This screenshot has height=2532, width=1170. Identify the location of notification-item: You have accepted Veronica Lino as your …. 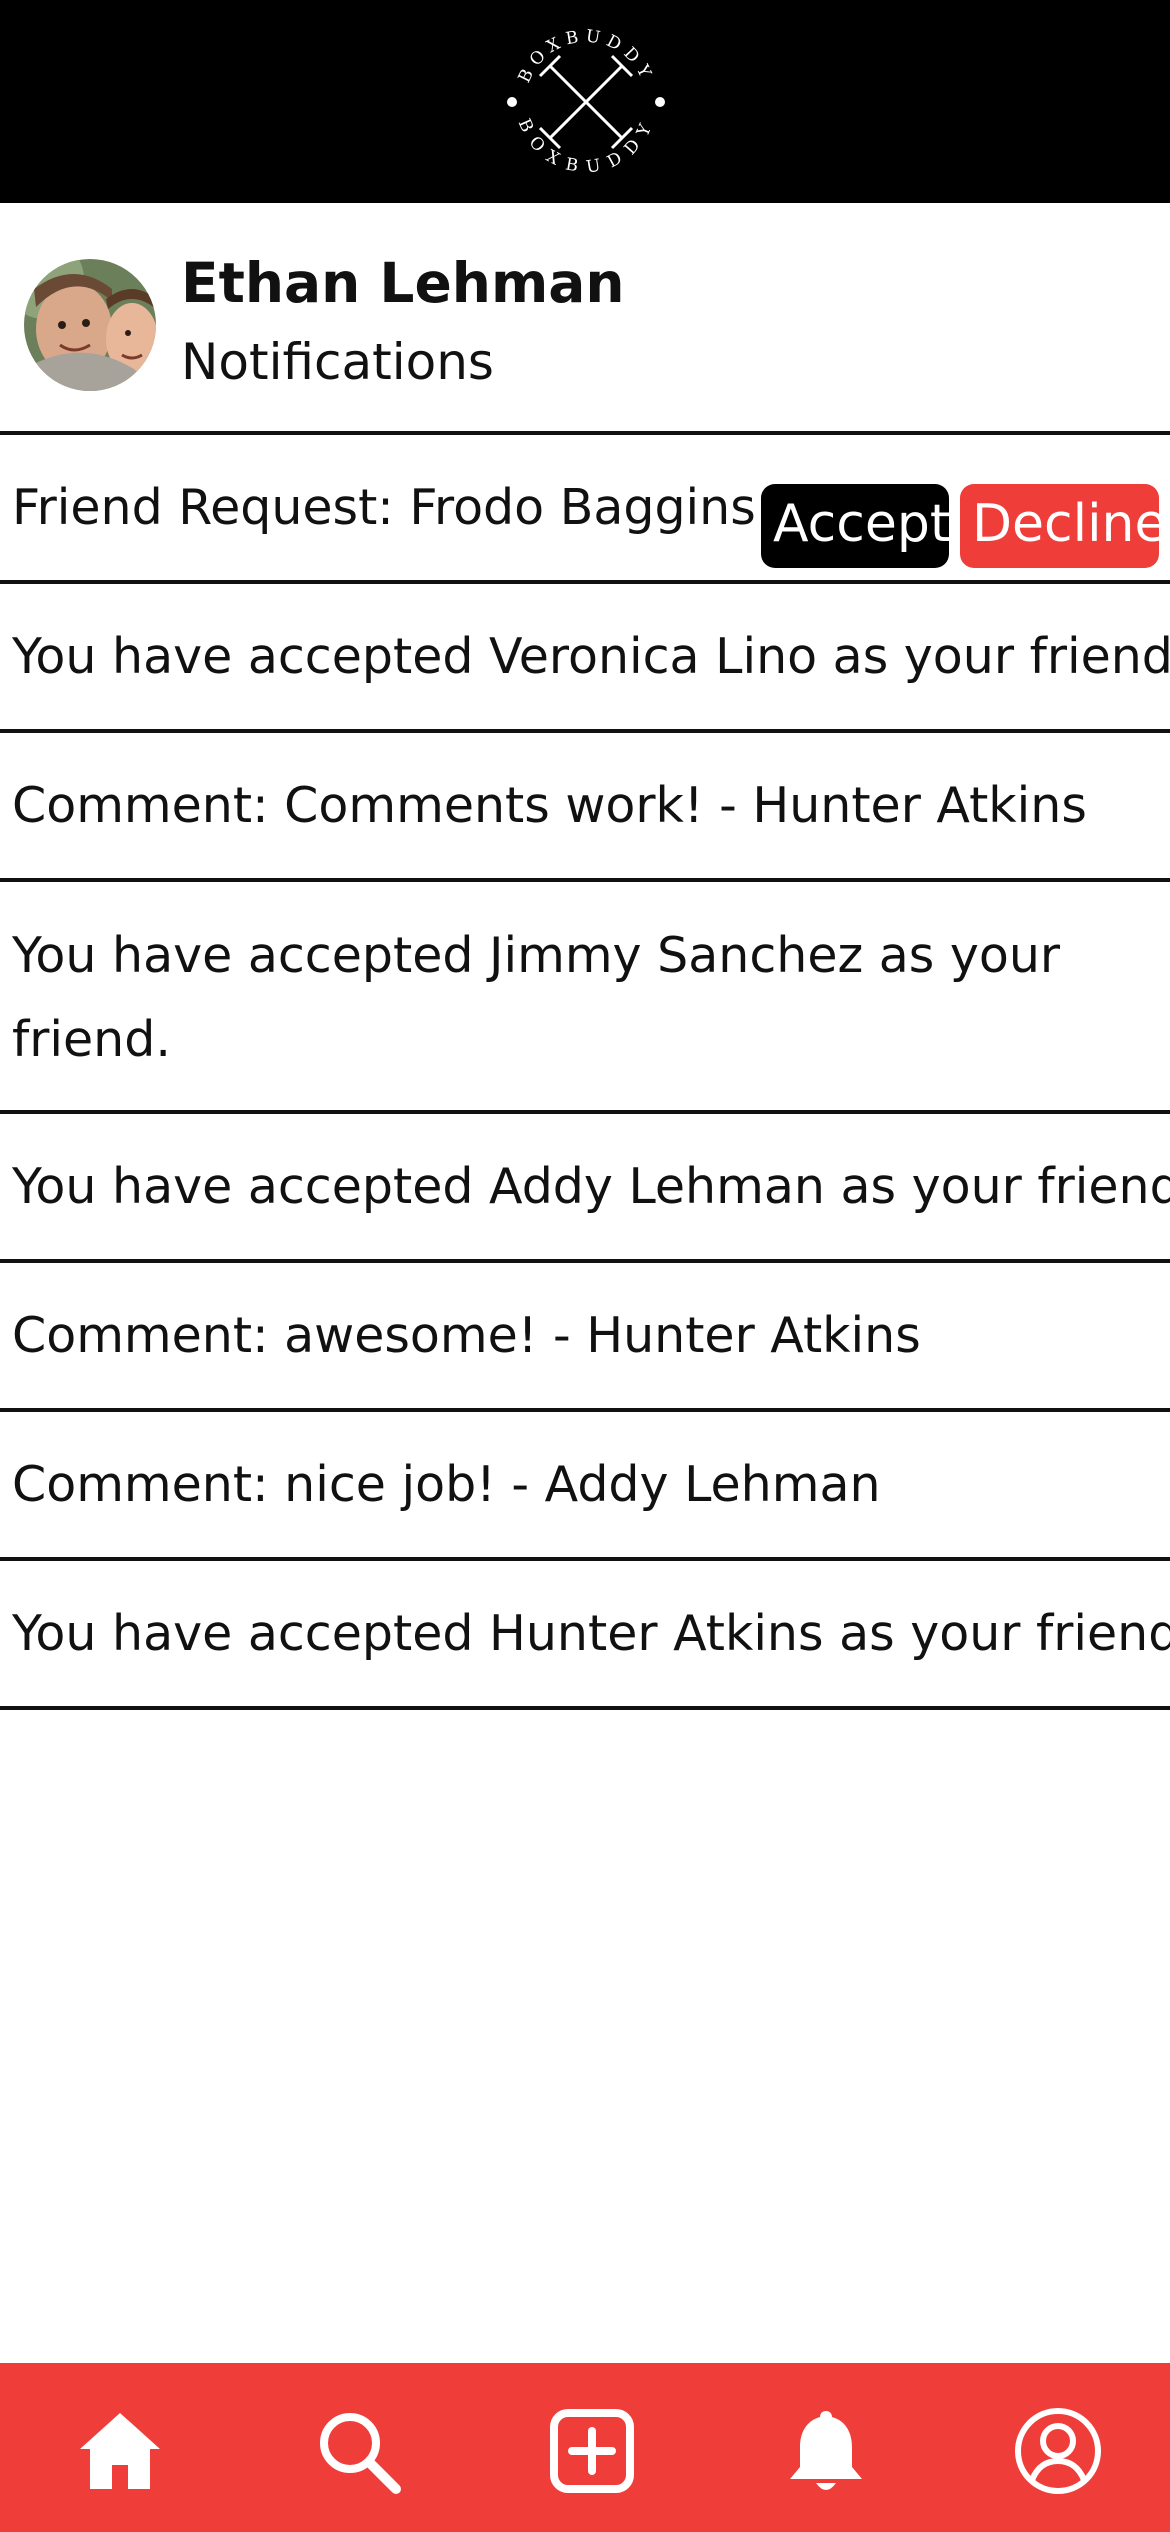
(585, 658).